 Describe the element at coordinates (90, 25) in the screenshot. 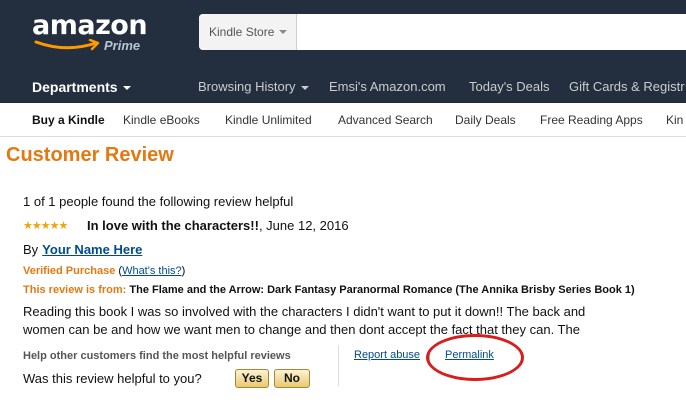

I see `logo-wordmark: amazon` at that location.